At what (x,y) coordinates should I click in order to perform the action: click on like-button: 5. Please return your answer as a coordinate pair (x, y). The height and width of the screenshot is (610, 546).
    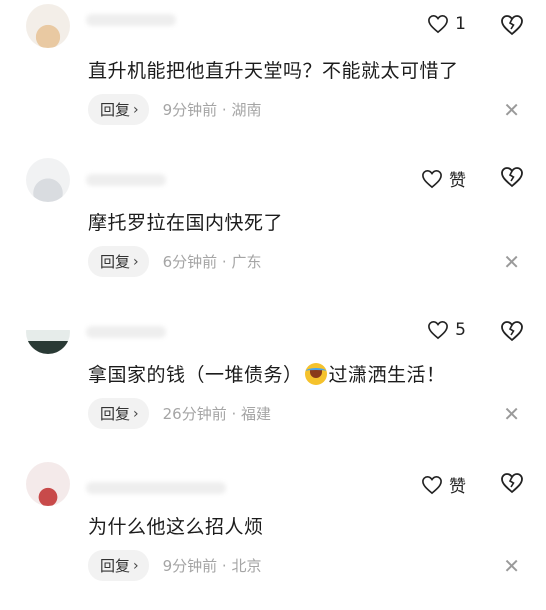
    Looking at the image, I should click on (446, 330).